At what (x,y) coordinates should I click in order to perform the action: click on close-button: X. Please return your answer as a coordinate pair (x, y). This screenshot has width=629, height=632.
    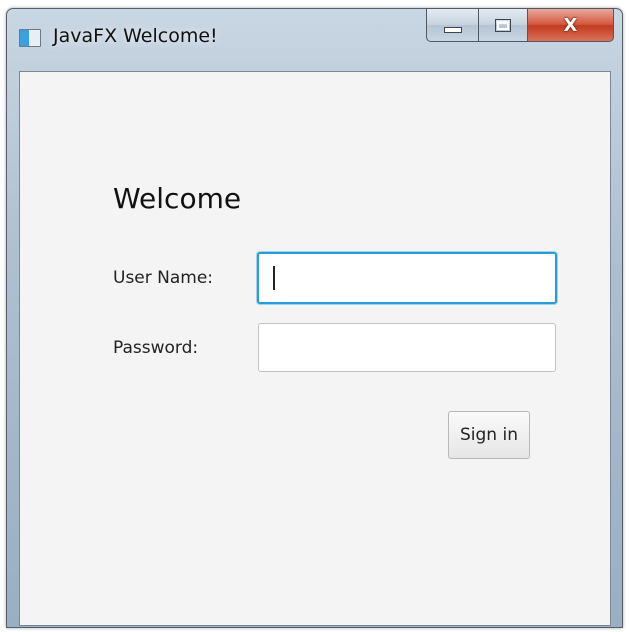
    Looking at the image, I should click on (571, 25).